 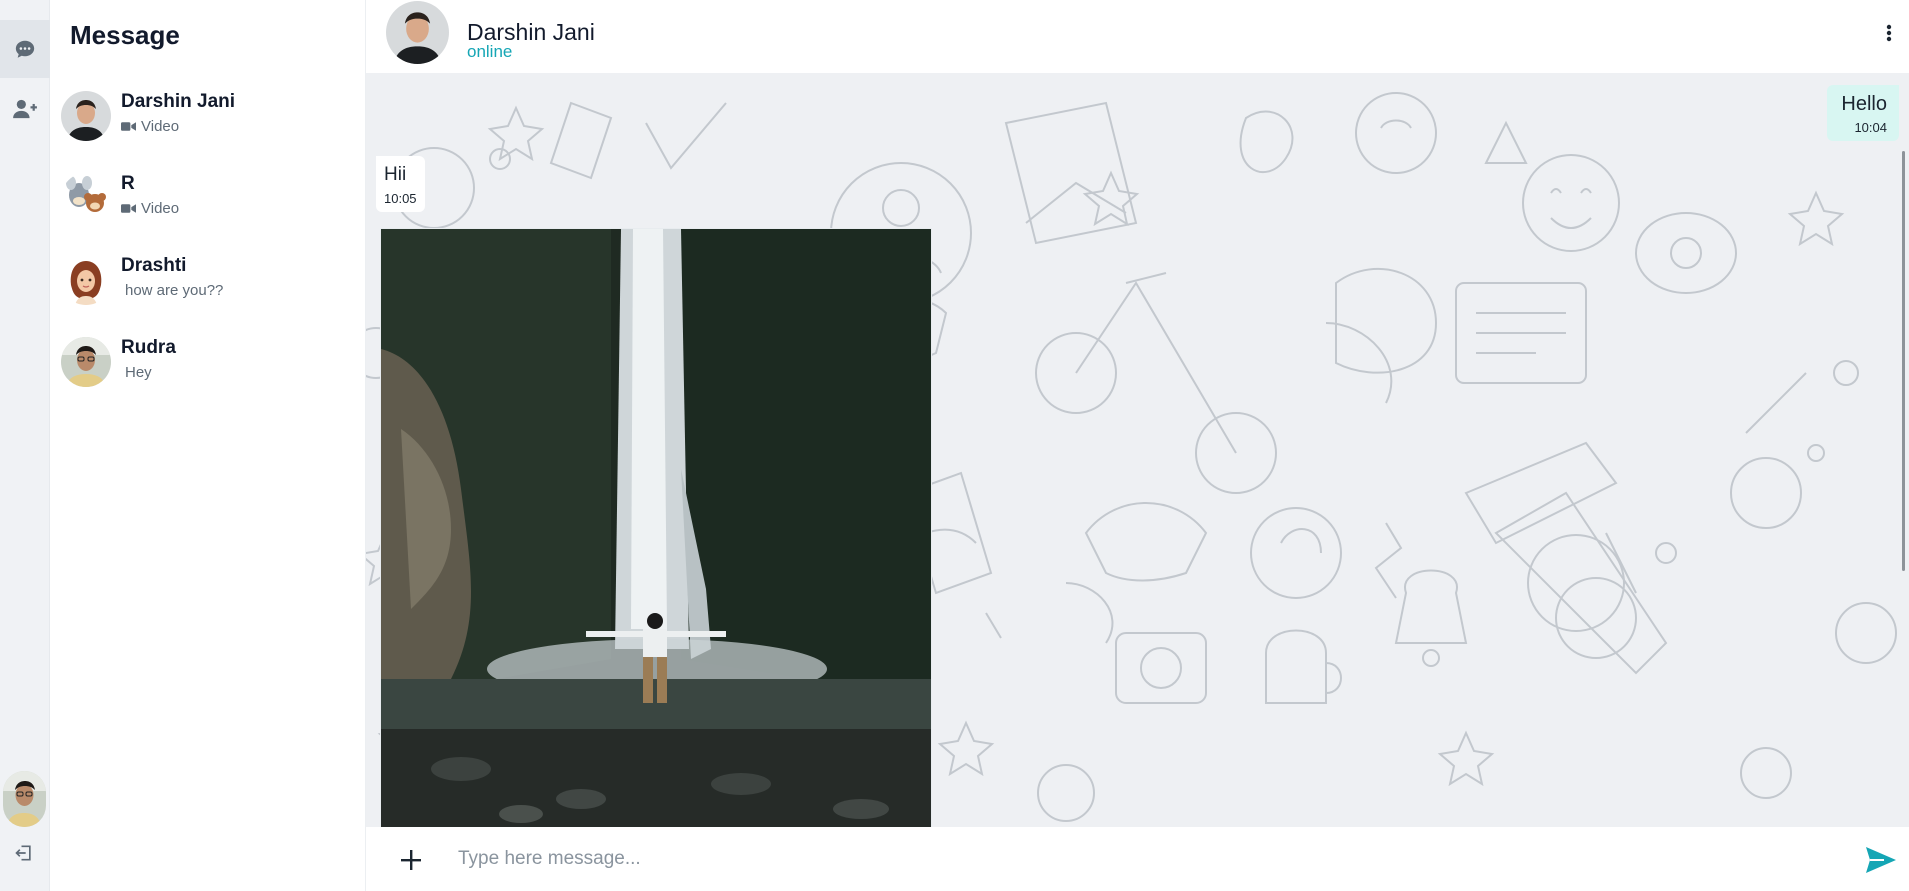 I want to click on message-input, so click(x=1118, y=859).